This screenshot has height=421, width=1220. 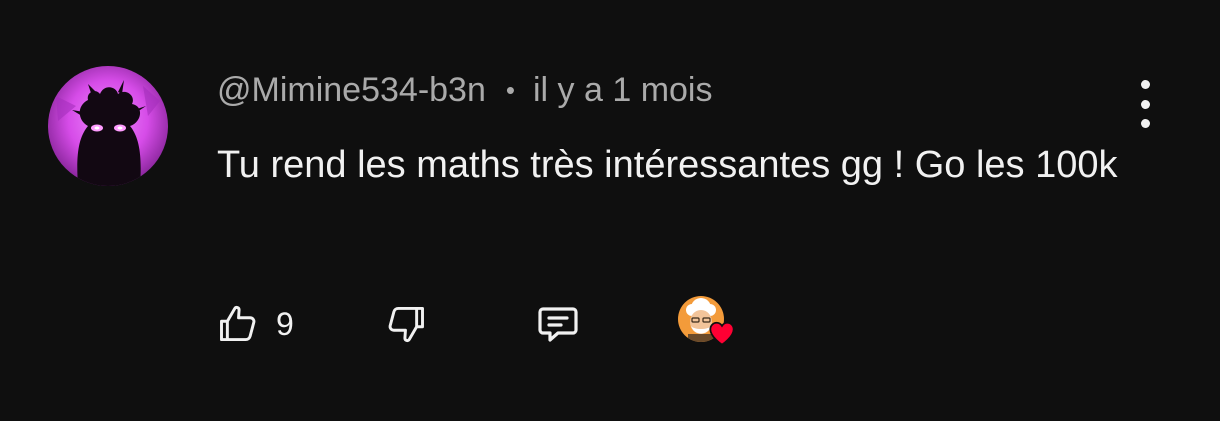 I want to click on creator-heart-badge, so click(x=710, y=324).